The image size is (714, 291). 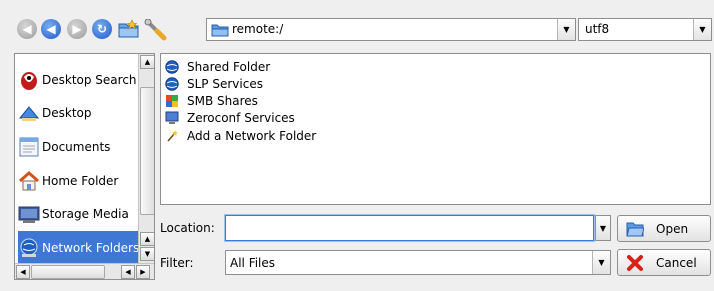 I want to click on scroll-left-button: ◀, so click(x=23, y=272).